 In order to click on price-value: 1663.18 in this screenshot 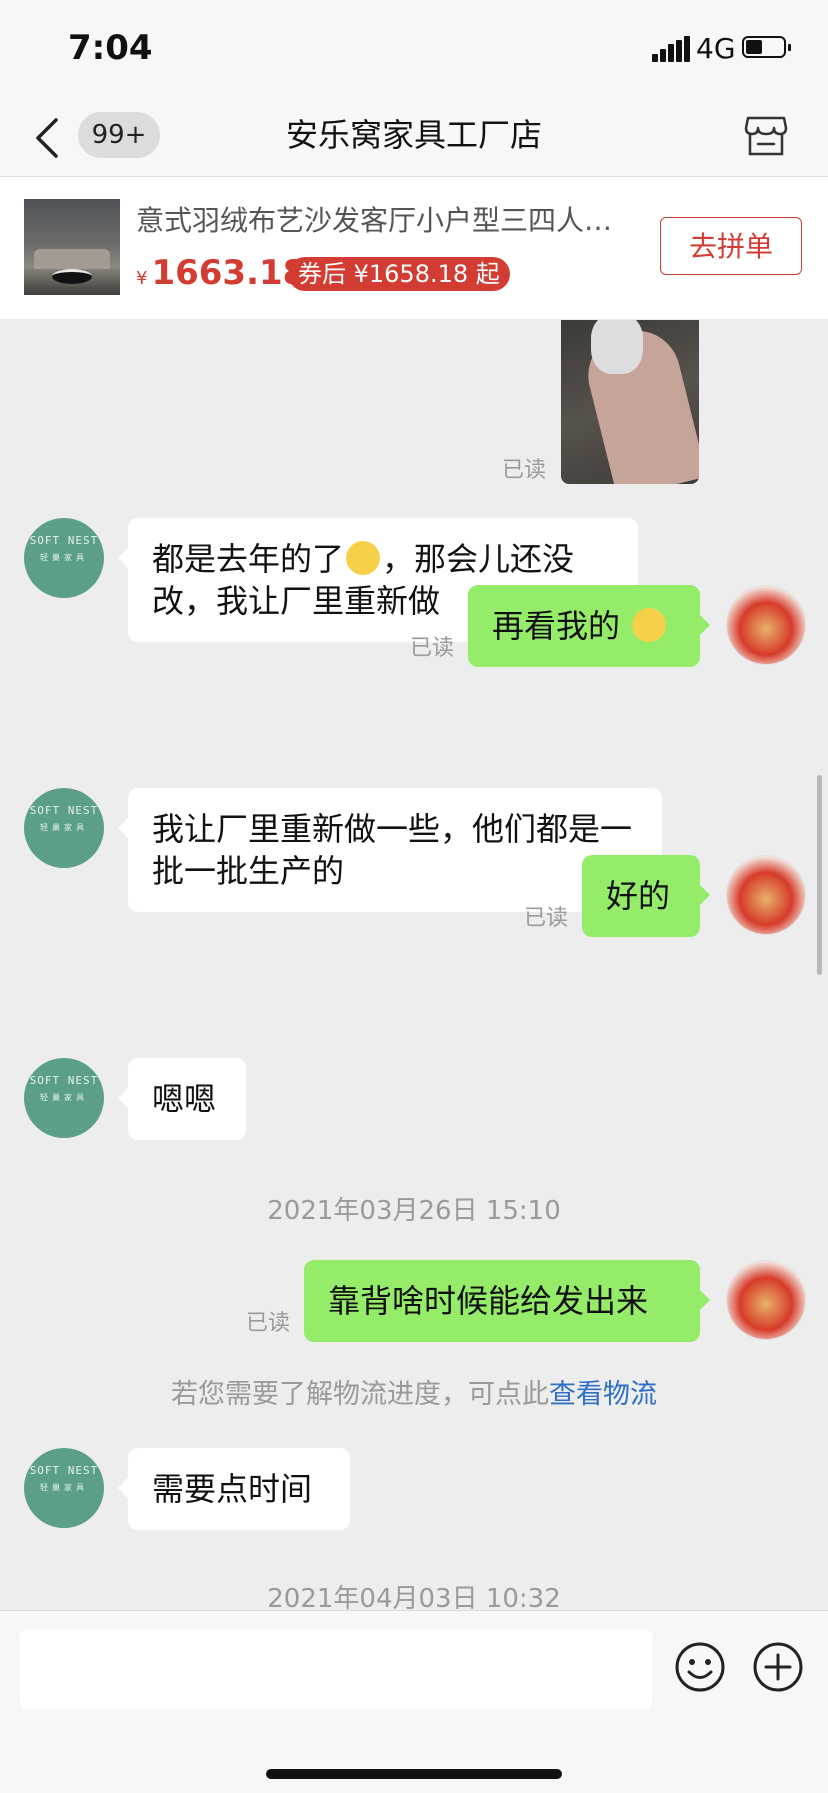, I will do `click(229, 273)`.